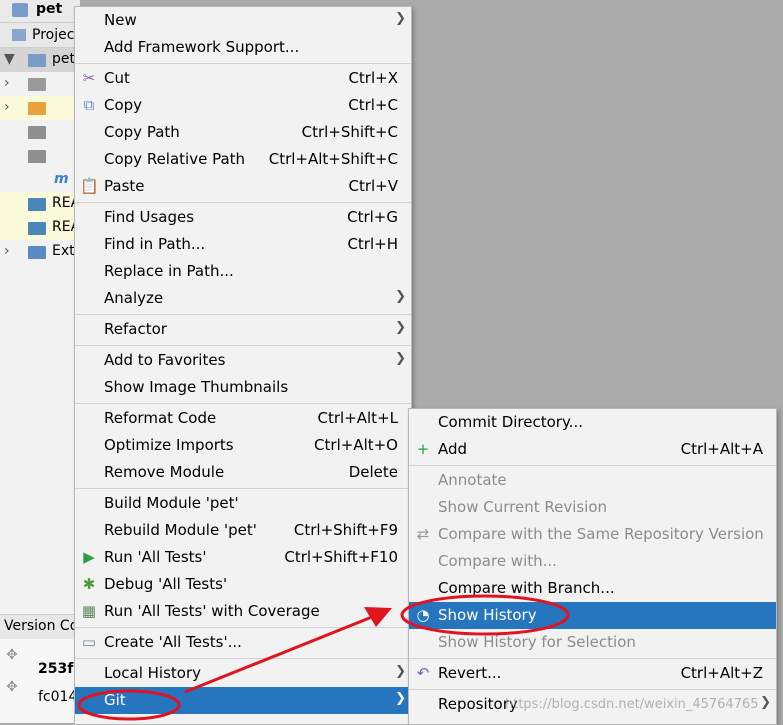  What do you see at coordinates (55, 669) in the screenshot?
I see `commit-hash: 253f` at bounding box center [55, 669].